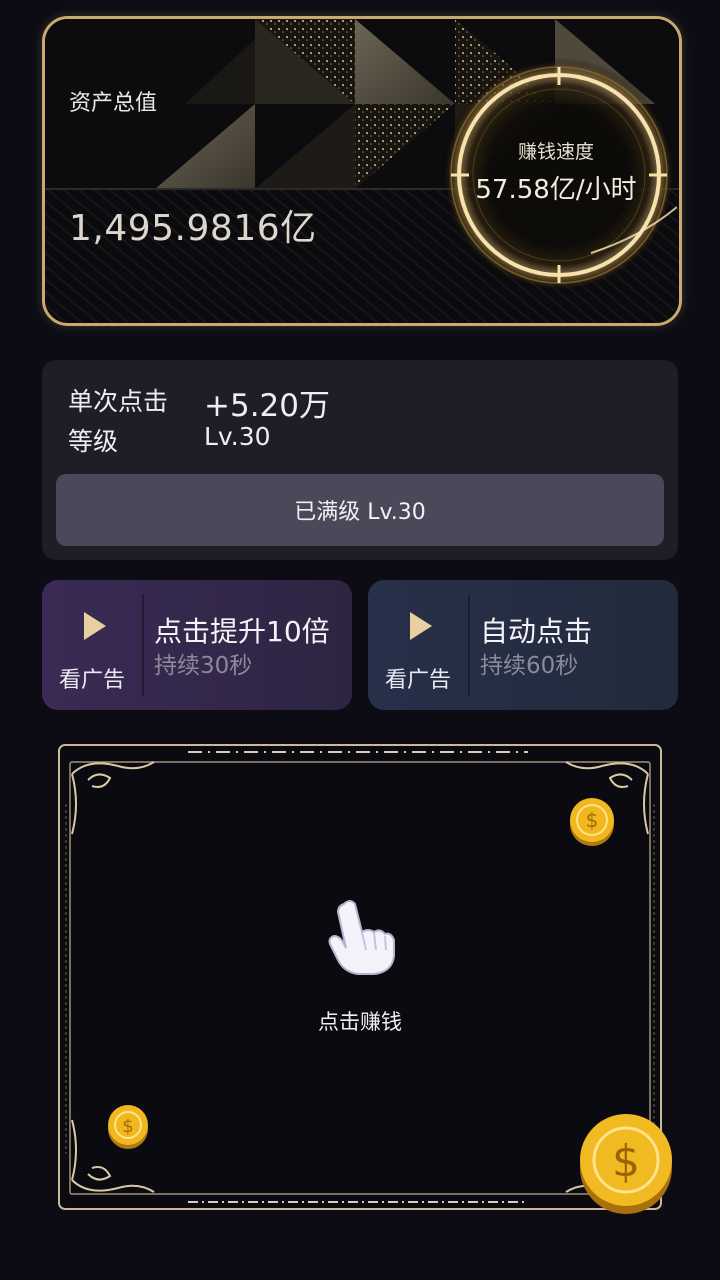 This screenshot has width=720, height=1280. What do you see at coordinates (360, 460) in the screenshot?
I see `click-info-panel: 单次点击 +5.20万 等级 Lv.30 已满级 Lv.30` at bounding box center [360, 460].